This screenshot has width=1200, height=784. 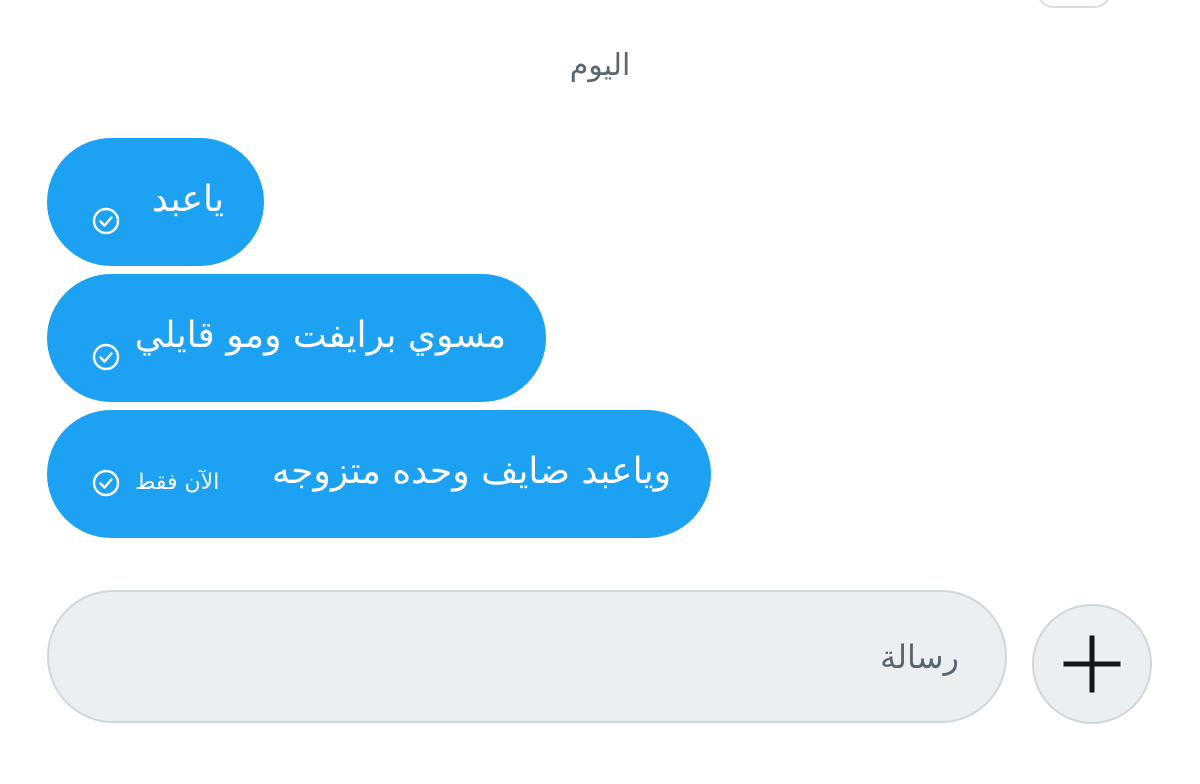 What do you see at coordinates (471, 471) in the screenshot?
I see `message-text: وياعبد ضايف وحده متزوجه` at bounding box center [471, 471].